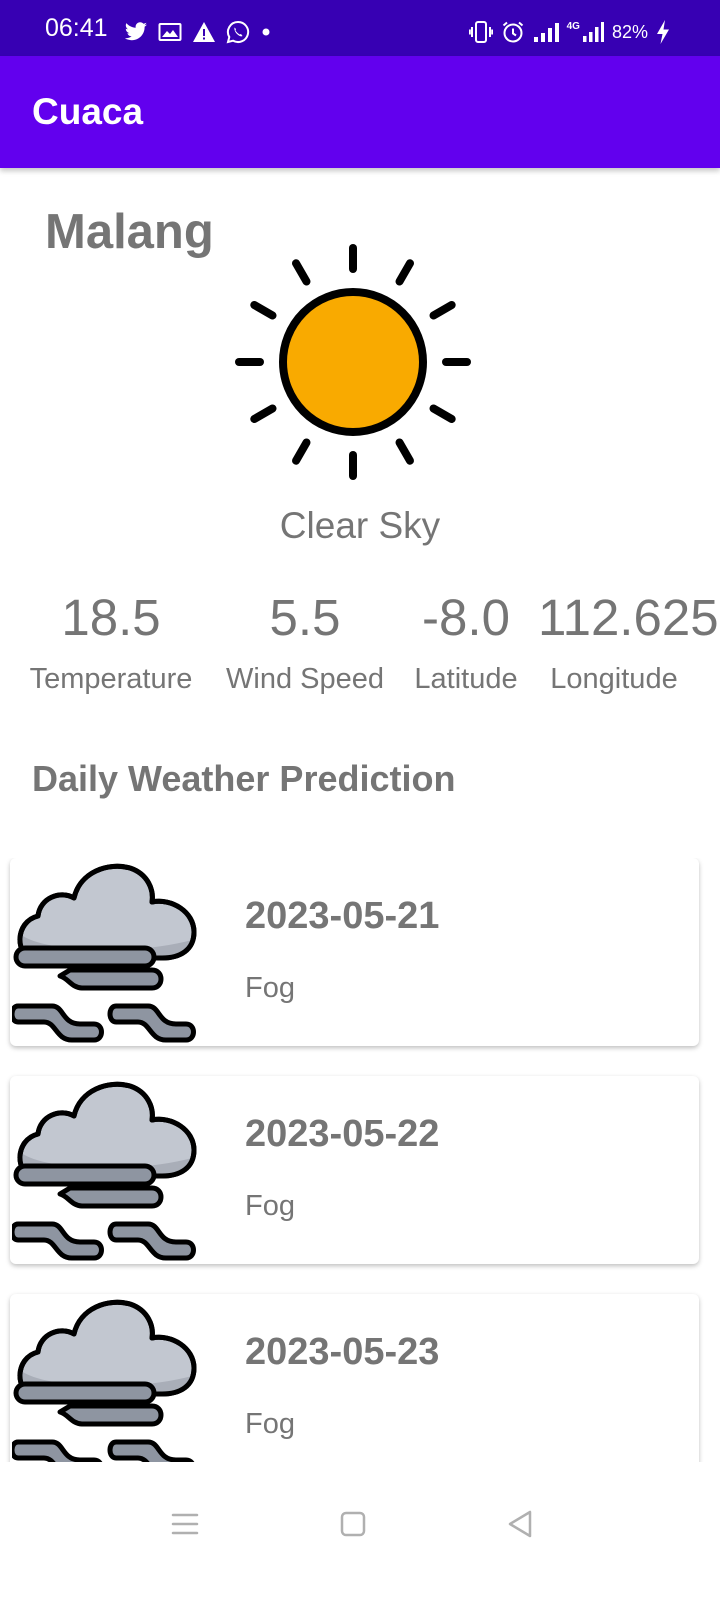 The image size is (720, 1600). I want to click on status-notification-icons, so click(198, 32).